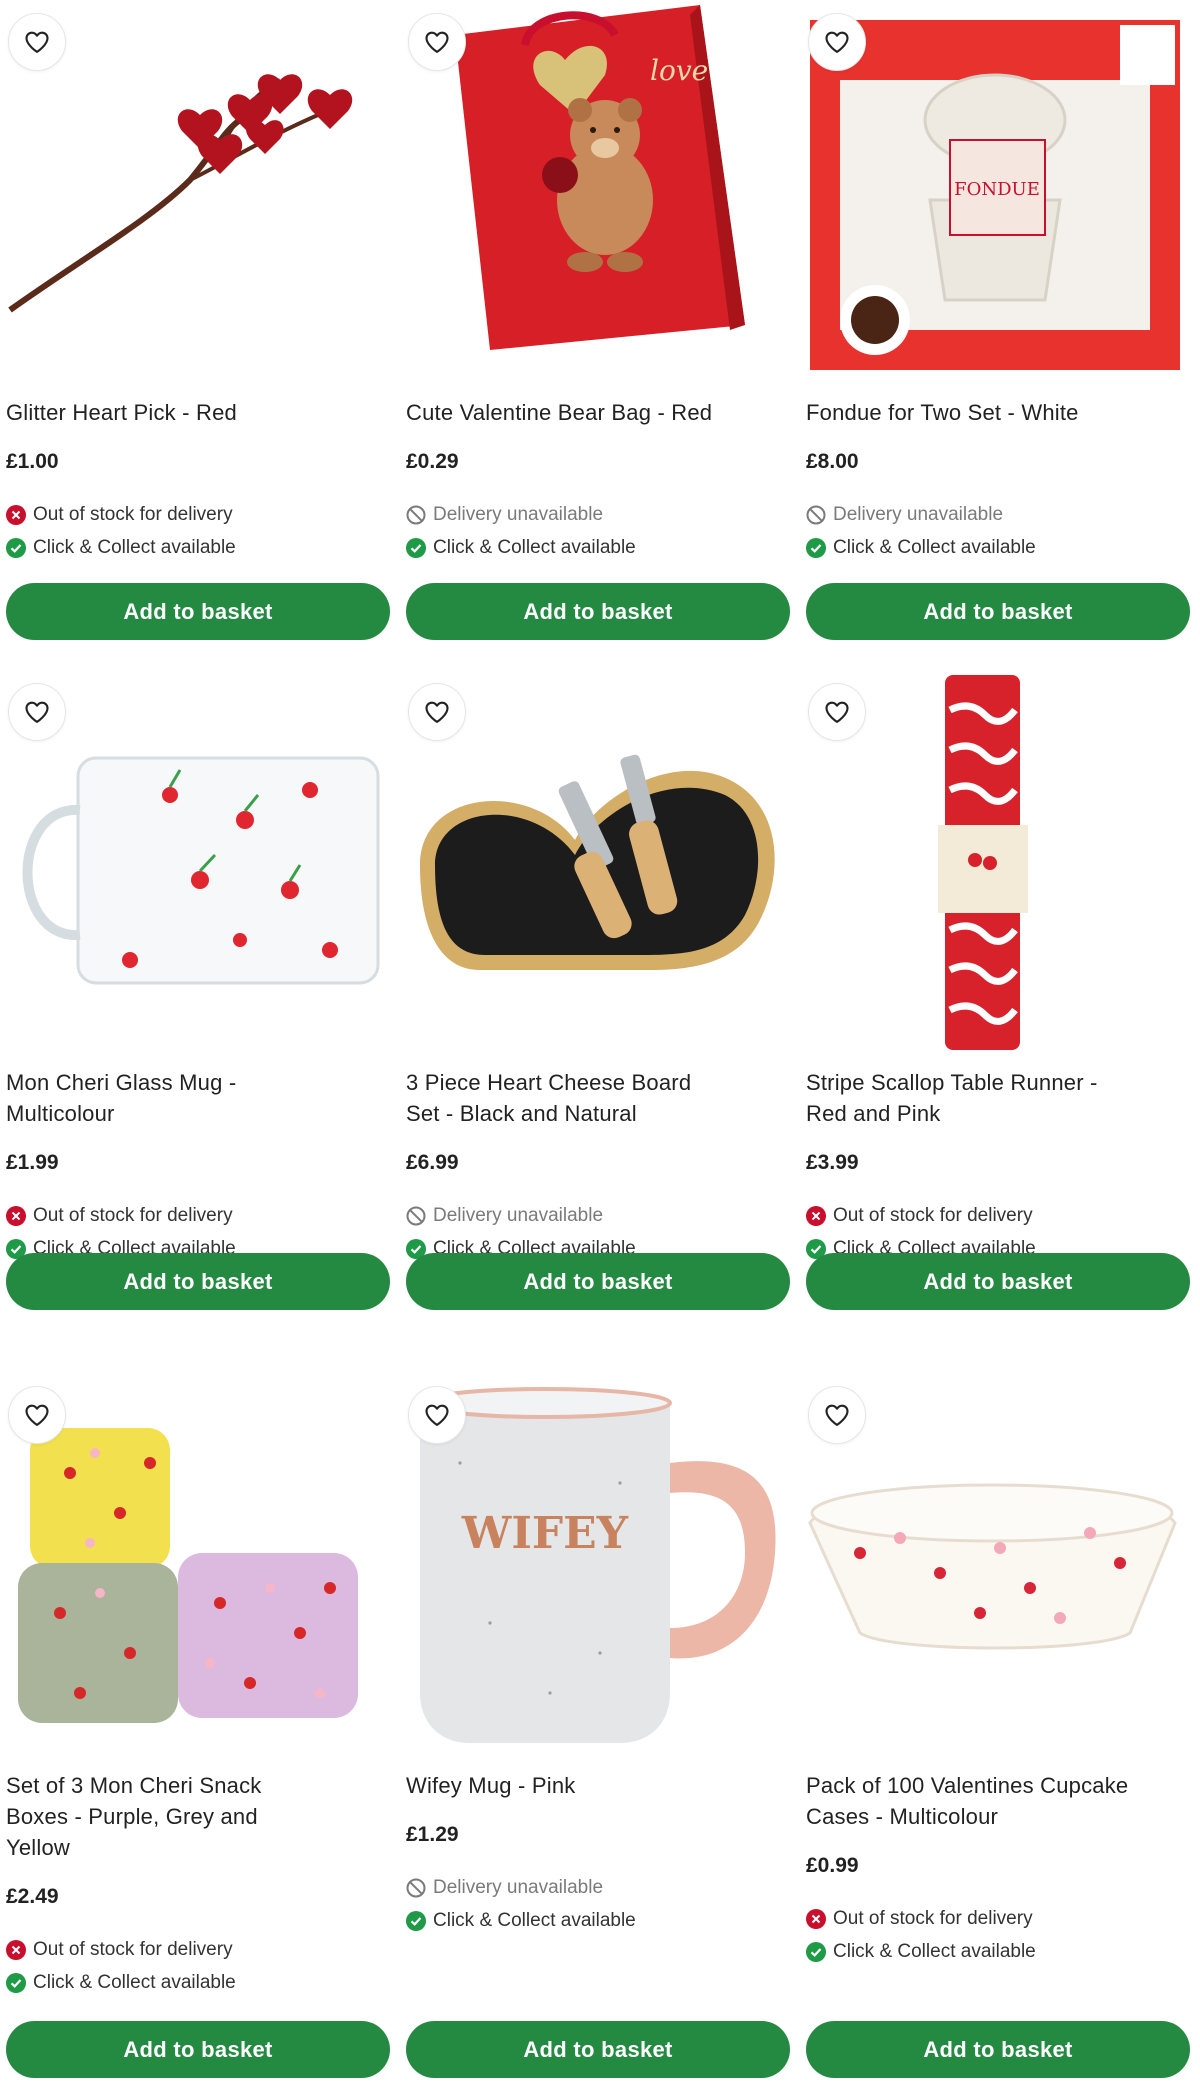 Image resolution: width=1200 pixels, height=2094 pixels. Describe the element at coordinates (832, 461) in the screenshot. I see `product-price: £8.00` at that location.